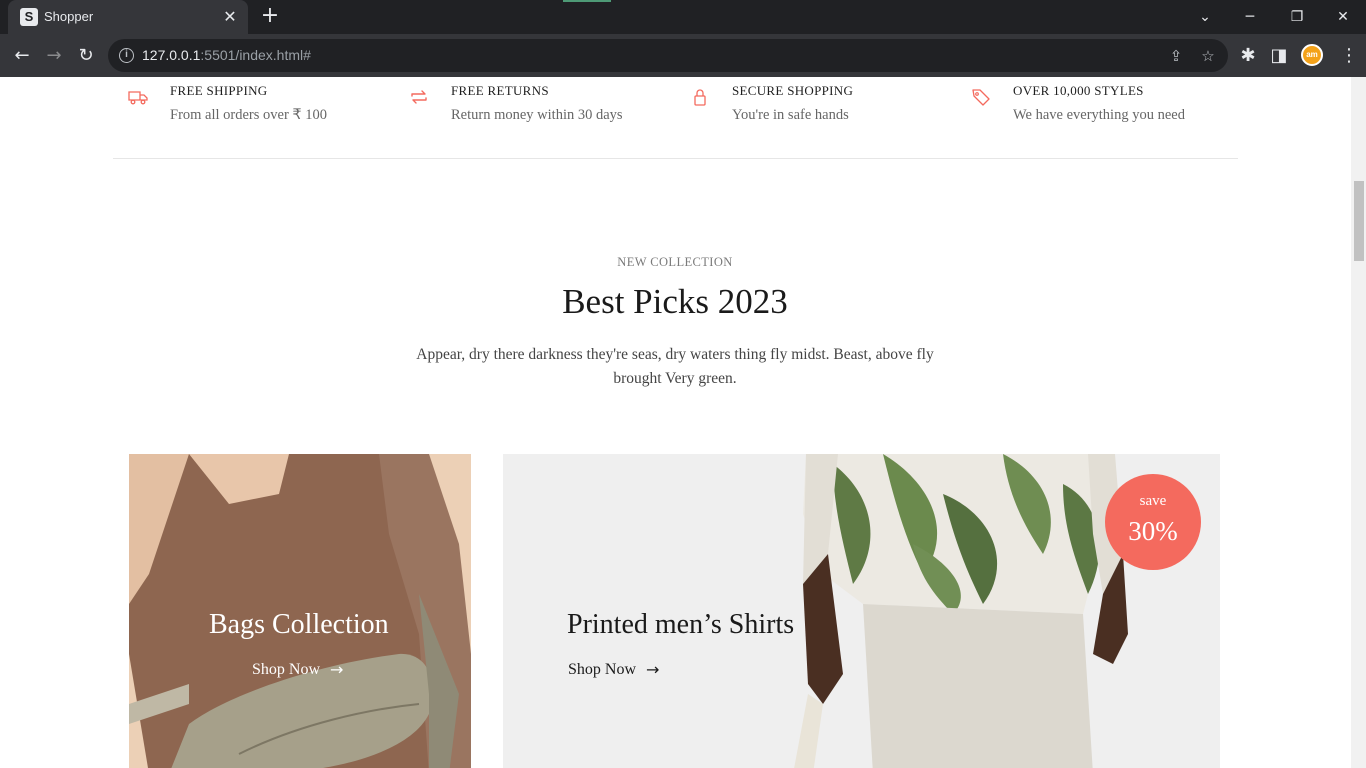 The height and width of the screenshot is (768, 1366). I want to click on bags-collection-card: Bags Collection Shop Now →, so click(300, 611).